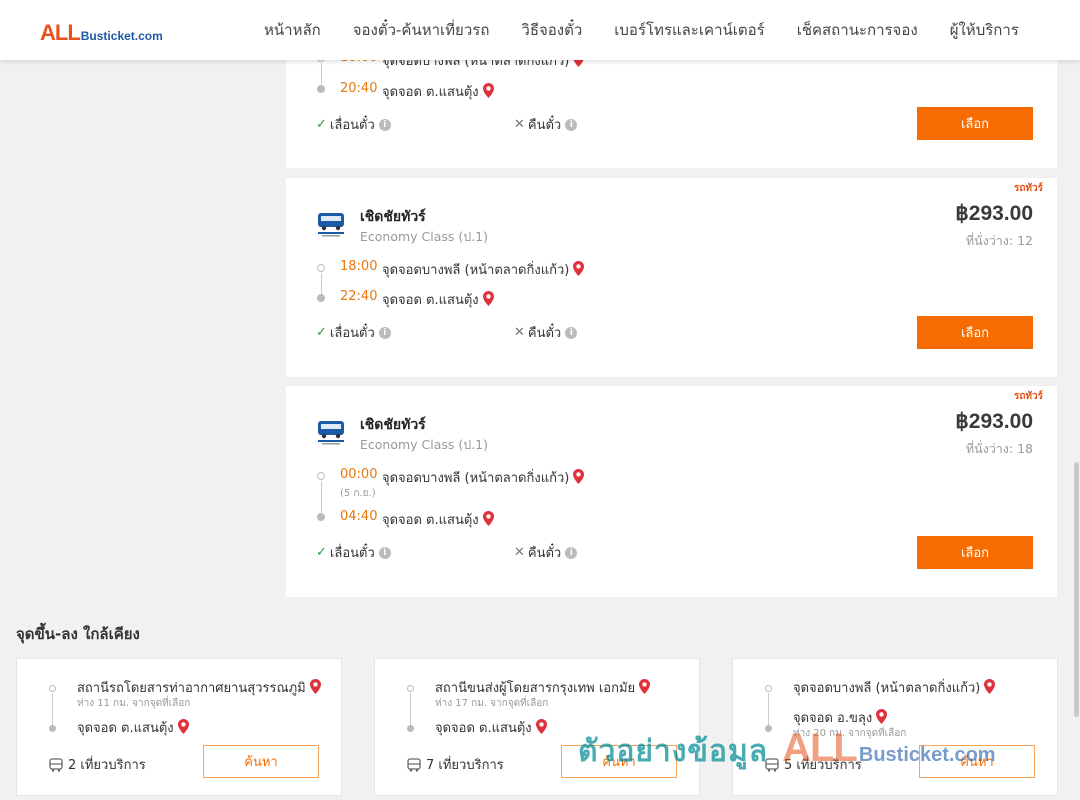 The height and width of the screenshot is (800, 1080). What do you see at coordinates (359, 266) in the screenshot?
I see `depart-time: 18:00` at bounding box center [359, 266].